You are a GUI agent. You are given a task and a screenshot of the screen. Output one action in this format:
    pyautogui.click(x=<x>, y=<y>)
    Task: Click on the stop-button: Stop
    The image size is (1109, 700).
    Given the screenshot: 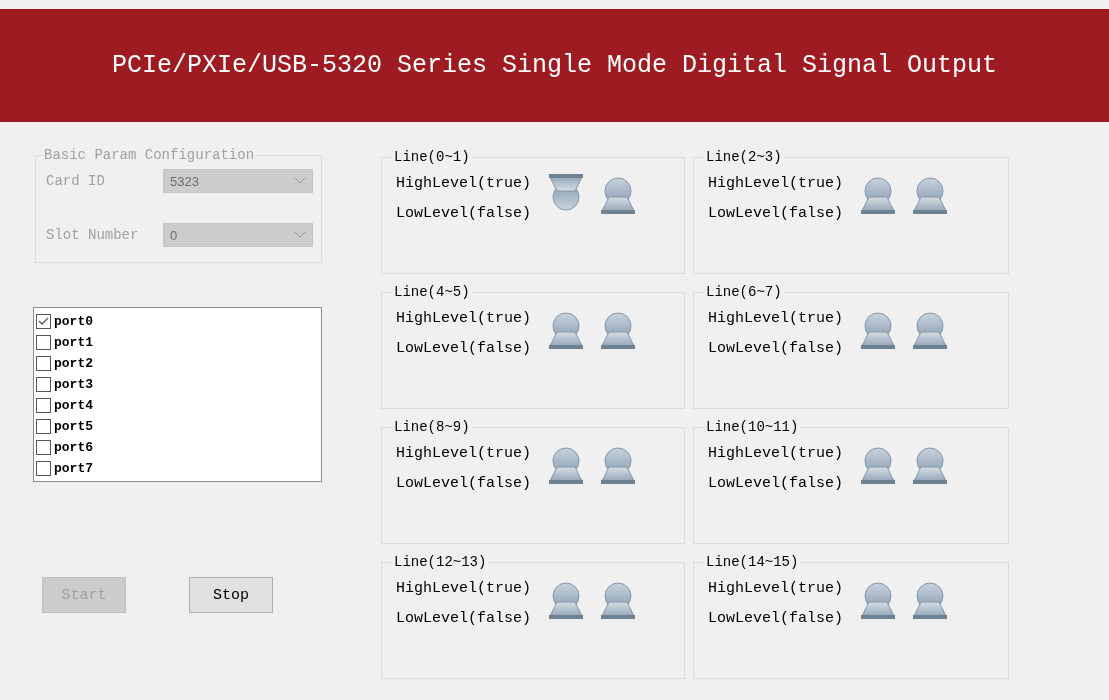 What is the action you would take?
    pyautogui.click(x=231, y=595)
    